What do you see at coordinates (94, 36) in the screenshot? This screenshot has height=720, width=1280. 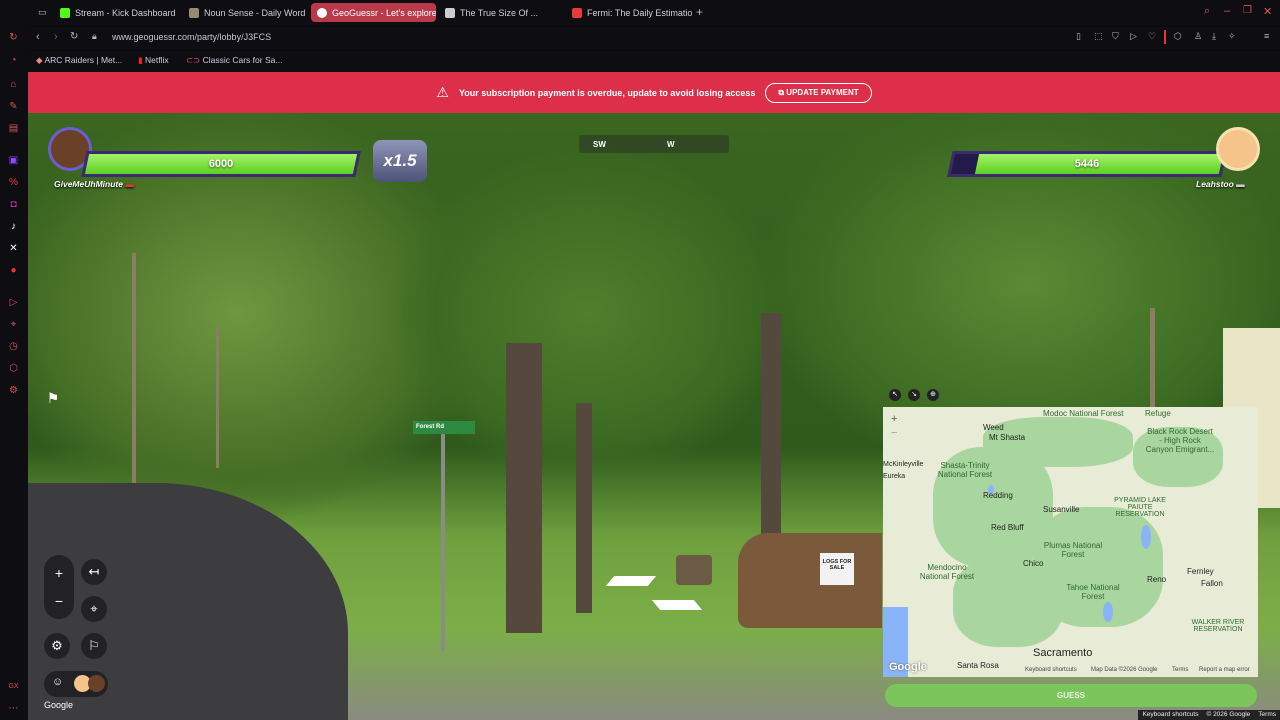 I see `lock-icon: 🔒︎` at bounding box center [94, 36].